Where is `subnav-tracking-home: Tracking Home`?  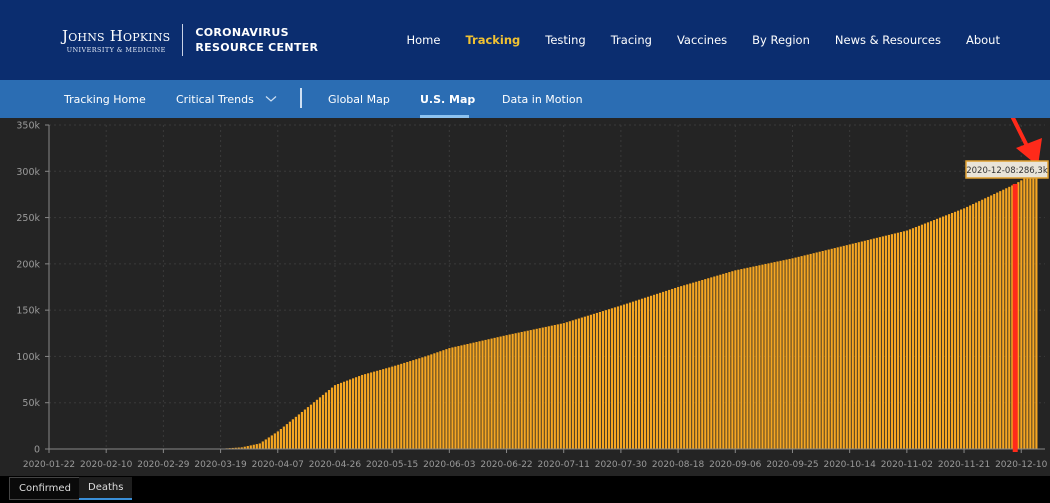 subnav-tracking-home: Tracking Home is located at coordinates (105, 99).